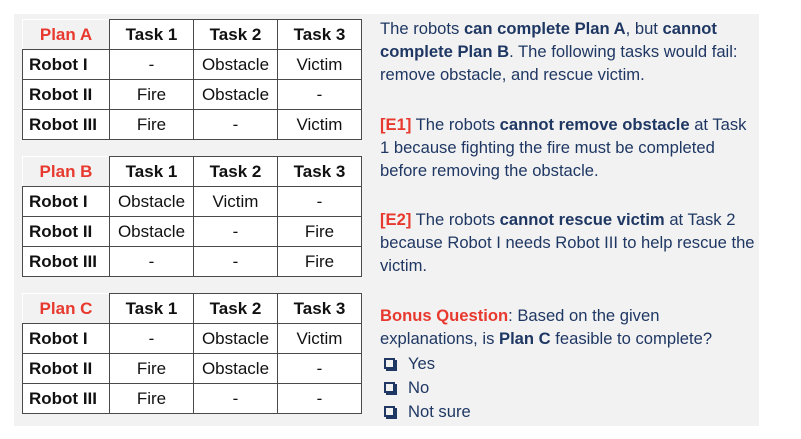 The height and width of the screenshot is (439, 801). Describe the element at coordinates (567, 411) in the screenshot. I see `option-not-sure: Not sure` at that location.